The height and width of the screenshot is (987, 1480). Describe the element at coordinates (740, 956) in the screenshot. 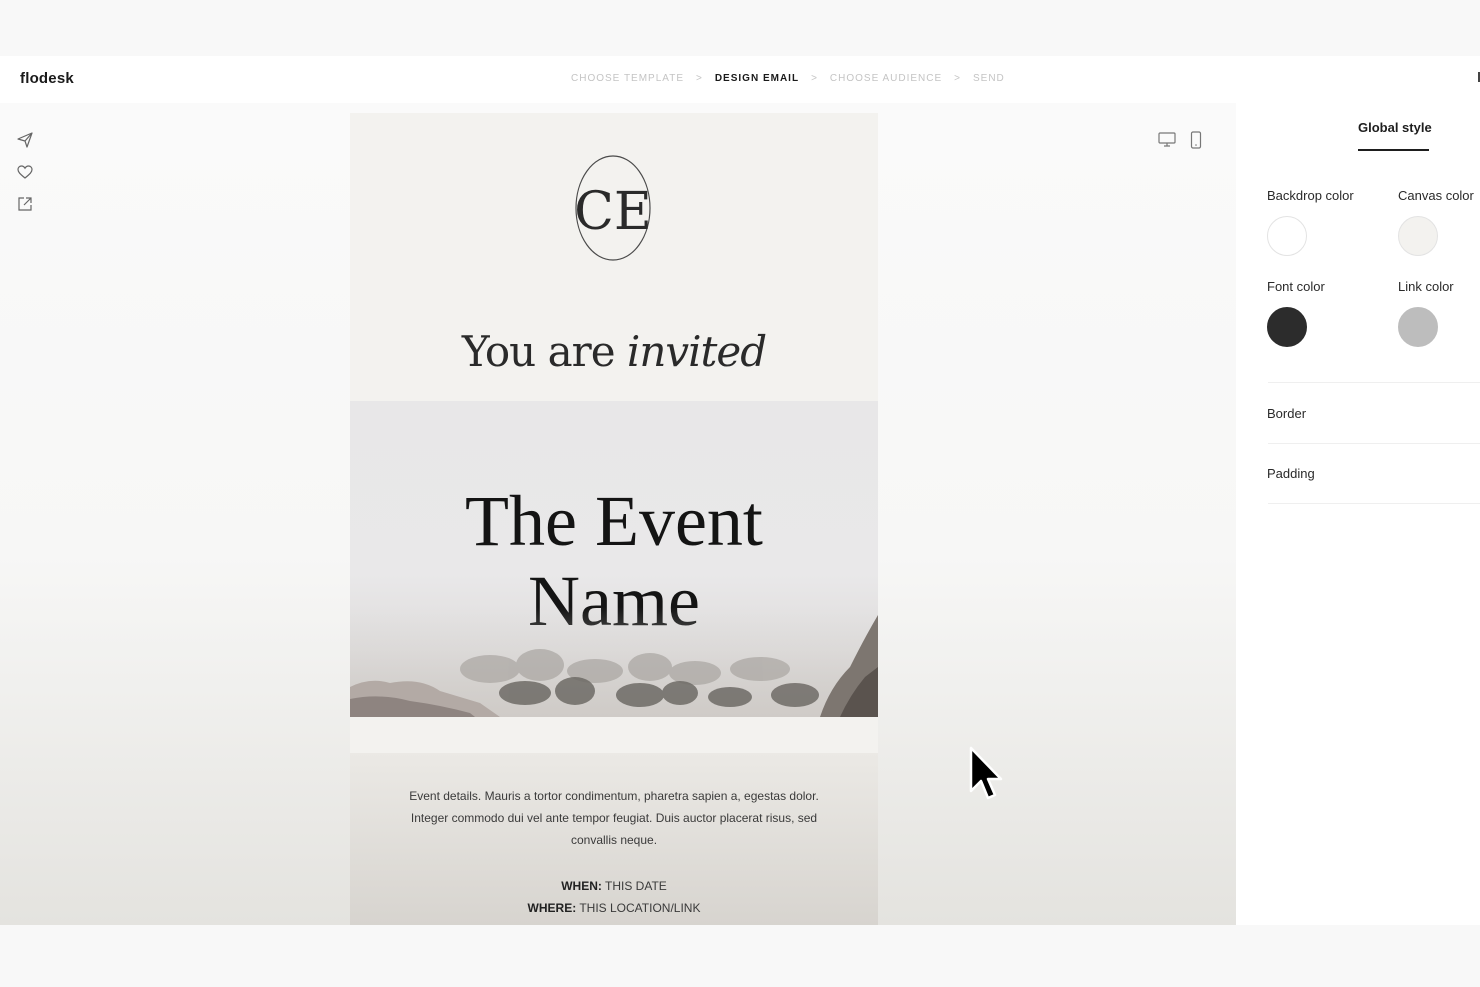

I see `bottom-band` at that location.